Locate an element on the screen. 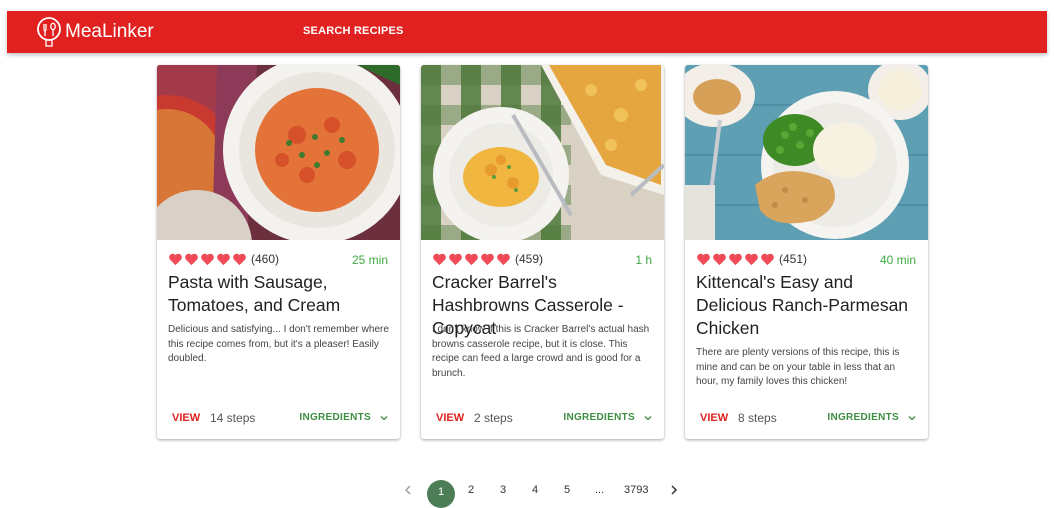 The width and height of the screenshot is (1054, 508). brand-name: MeaLinker is located at coordinates (109, 32).